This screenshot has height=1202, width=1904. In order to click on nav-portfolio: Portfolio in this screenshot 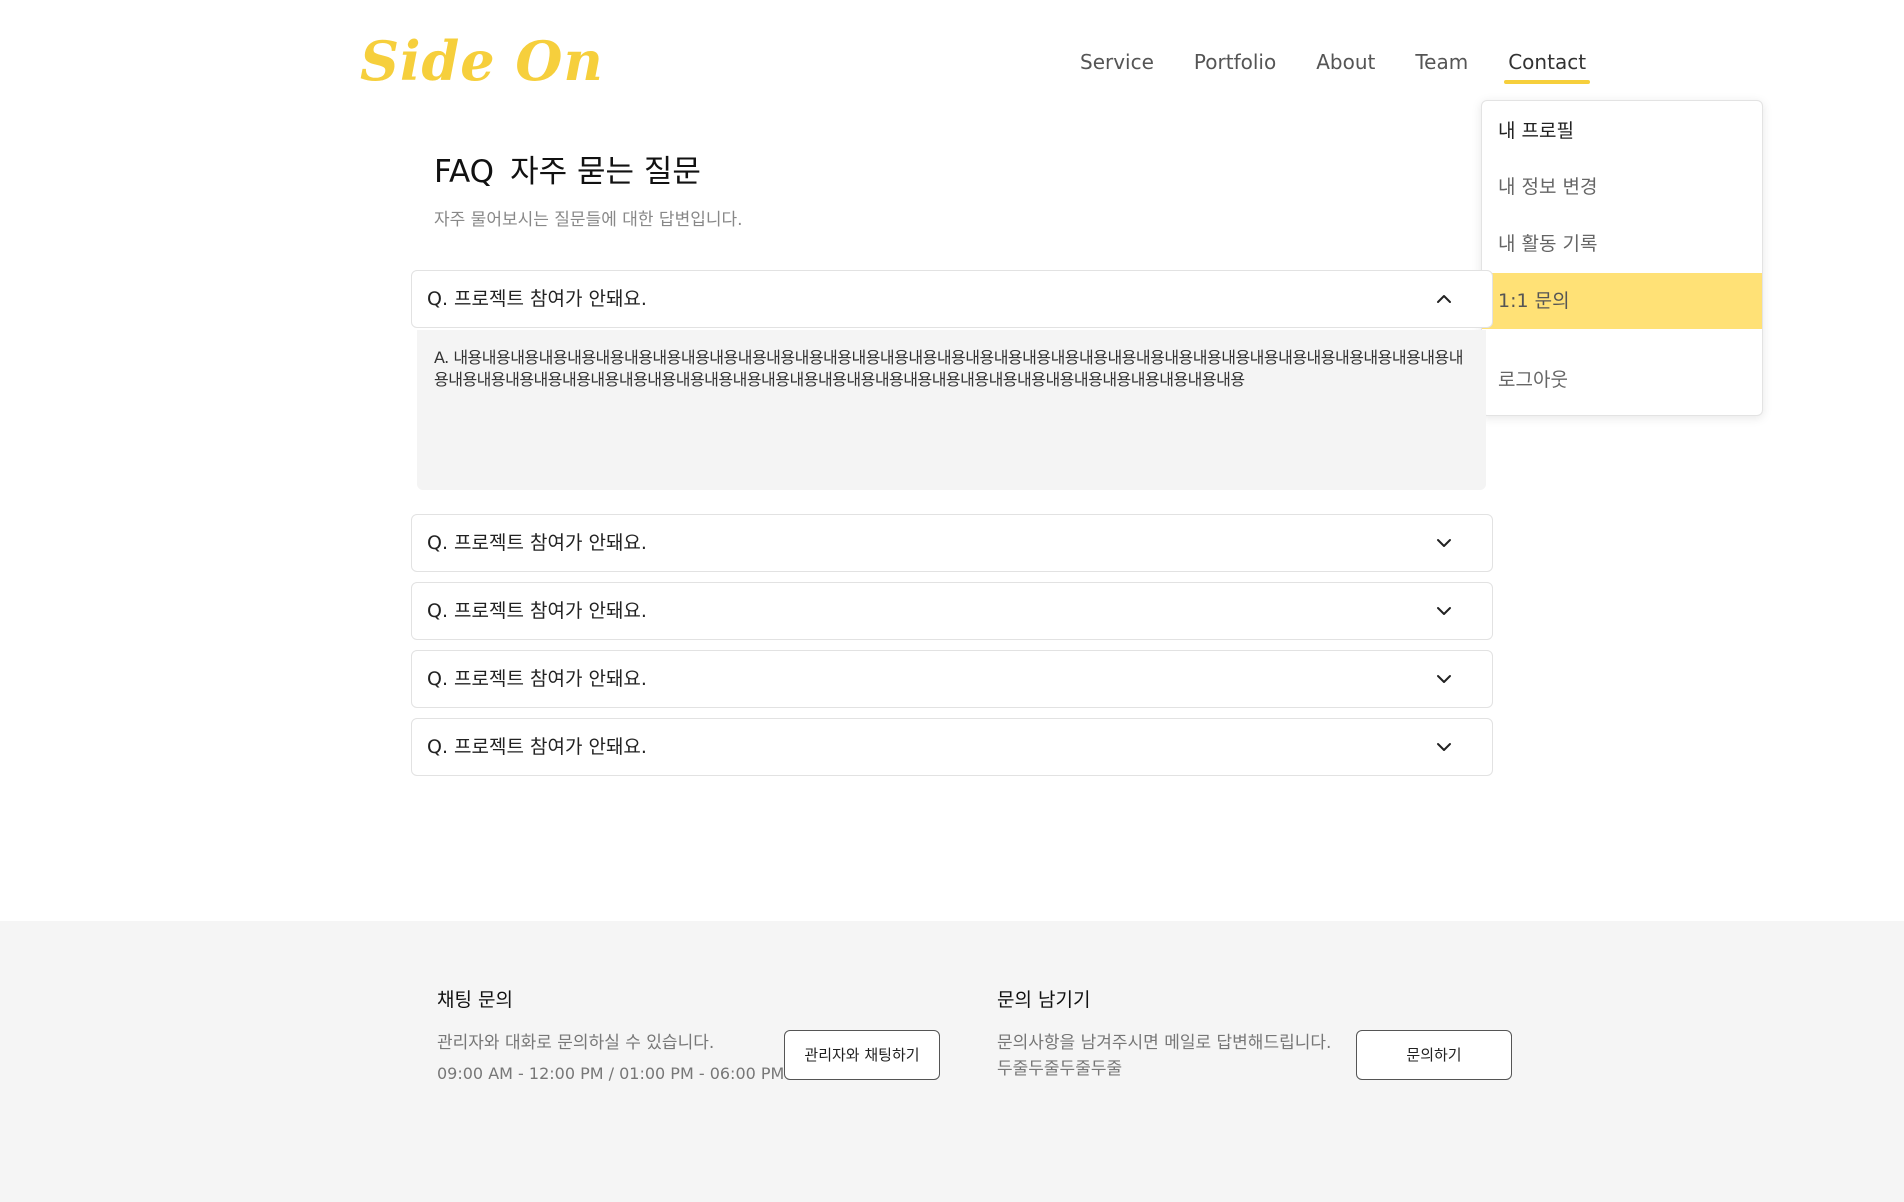, I will do `click(1235, 62)`.